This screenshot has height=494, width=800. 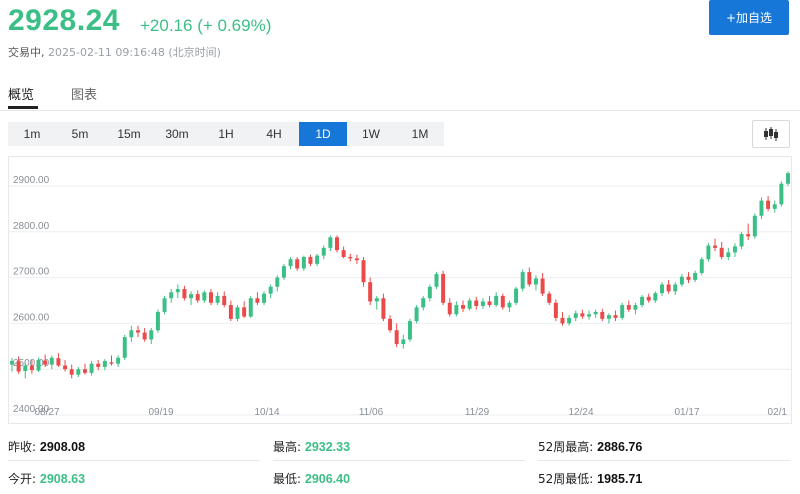 I want to click on period-1mo: 1M, so click(x=420, y=134).